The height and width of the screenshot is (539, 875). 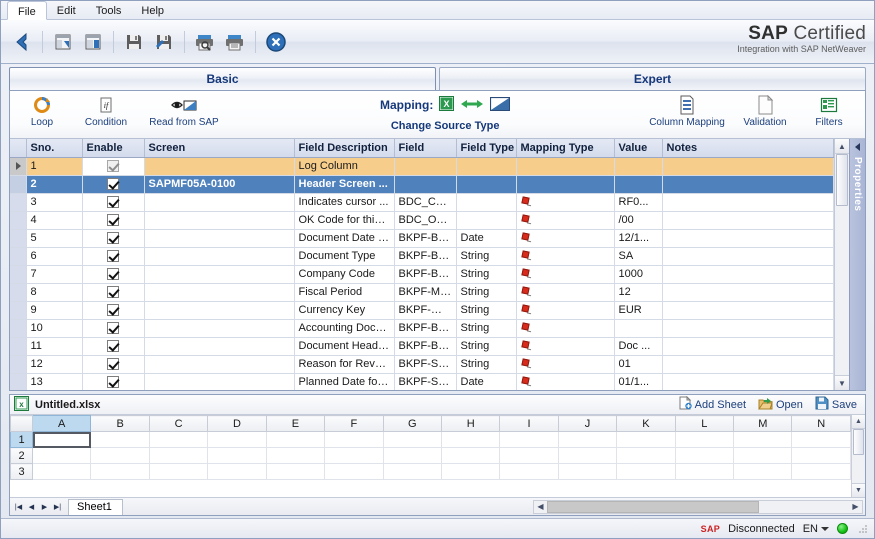 I want to click on save-button: Save, so click(x=836, y=404).